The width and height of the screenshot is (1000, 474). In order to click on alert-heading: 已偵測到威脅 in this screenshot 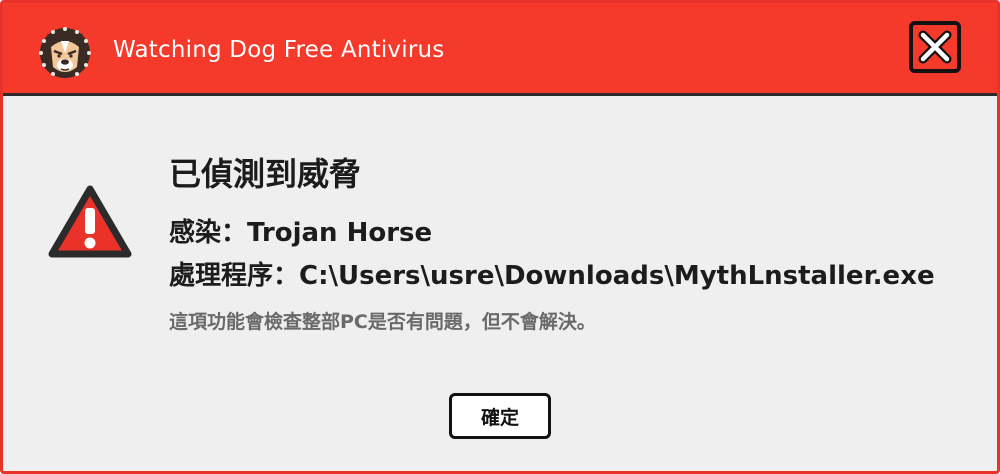, I will do `click(265, 174)`.